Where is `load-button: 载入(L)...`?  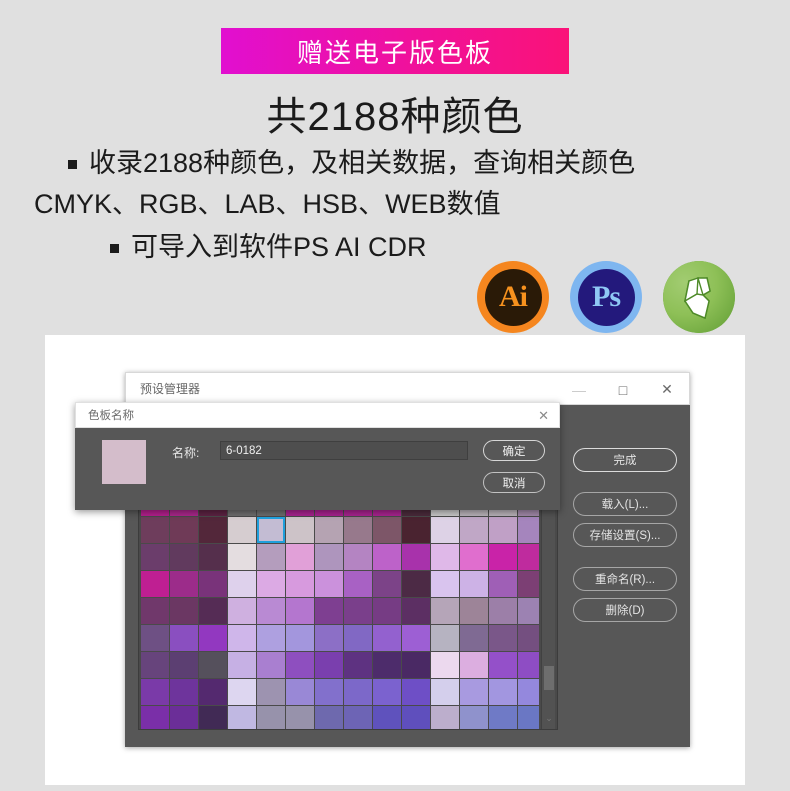 load-button: 载入(L)... is located at coordinates (625, 504).